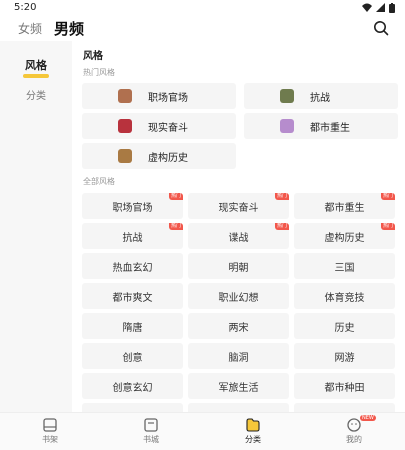  I want to click on new-badge: NEW, so click(368, 418).